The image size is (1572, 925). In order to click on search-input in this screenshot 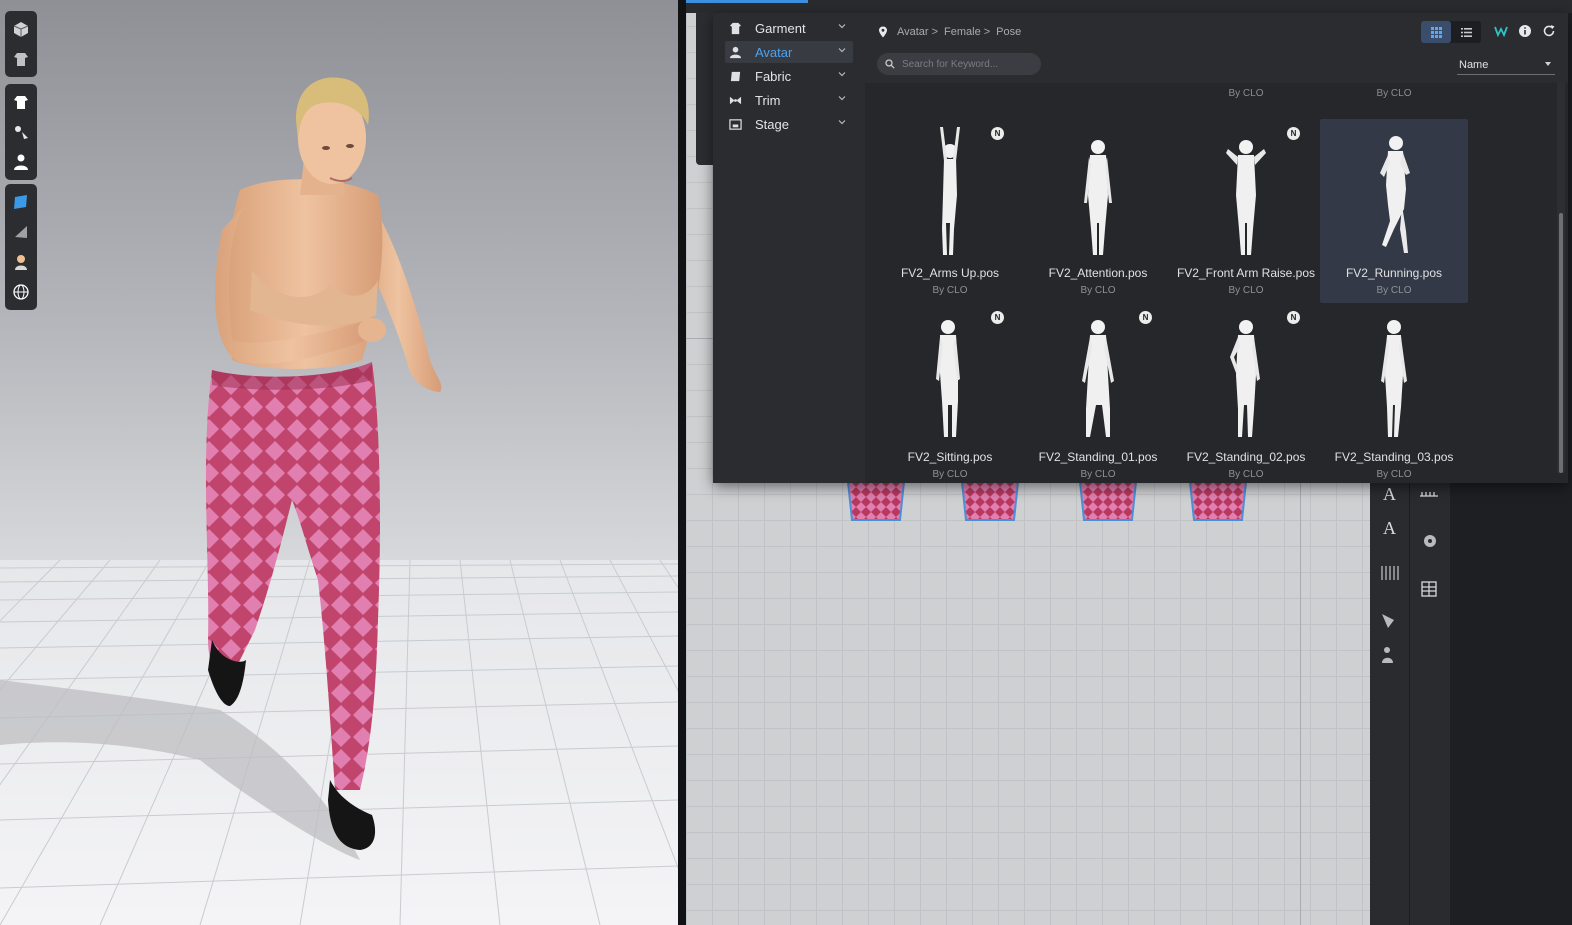, I will do `click(967, 64)`.